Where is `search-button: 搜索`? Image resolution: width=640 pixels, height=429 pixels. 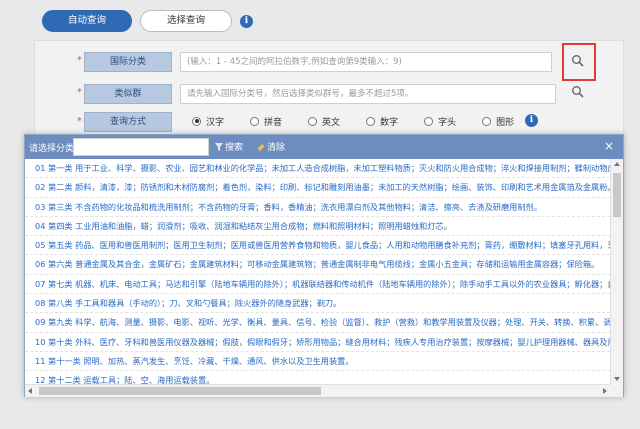 search-button: 搜索 is located at coordinates (229, 146).